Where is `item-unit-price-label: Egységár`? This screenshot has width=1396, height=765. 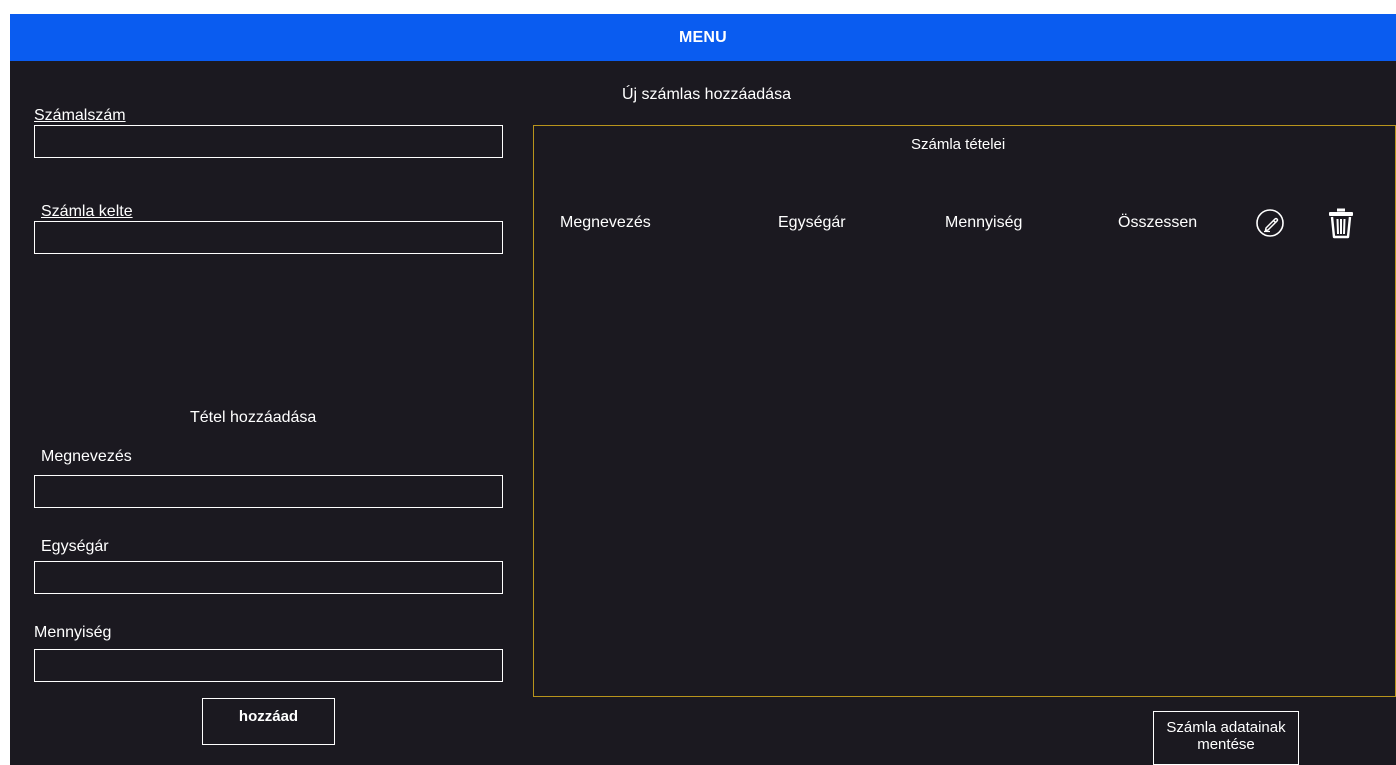 item-unit-price-label: Egységár is located at coordinates (75, 546).